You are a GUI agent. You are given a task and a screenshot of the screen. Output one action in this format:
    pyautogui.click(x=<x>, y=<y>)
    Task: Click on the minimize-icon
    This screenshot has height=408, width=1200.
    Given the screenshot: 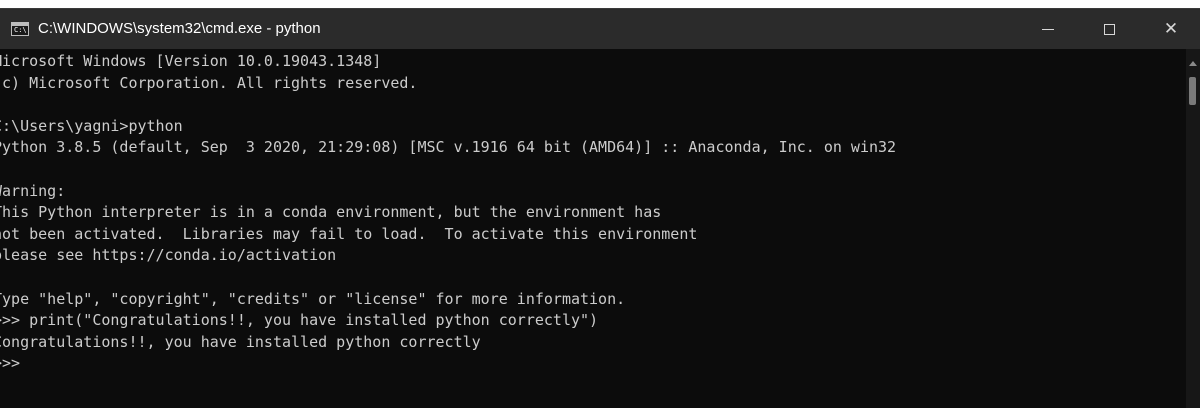 What is the action you would take?
    pyautogui.click(x=1048, y=29)
    